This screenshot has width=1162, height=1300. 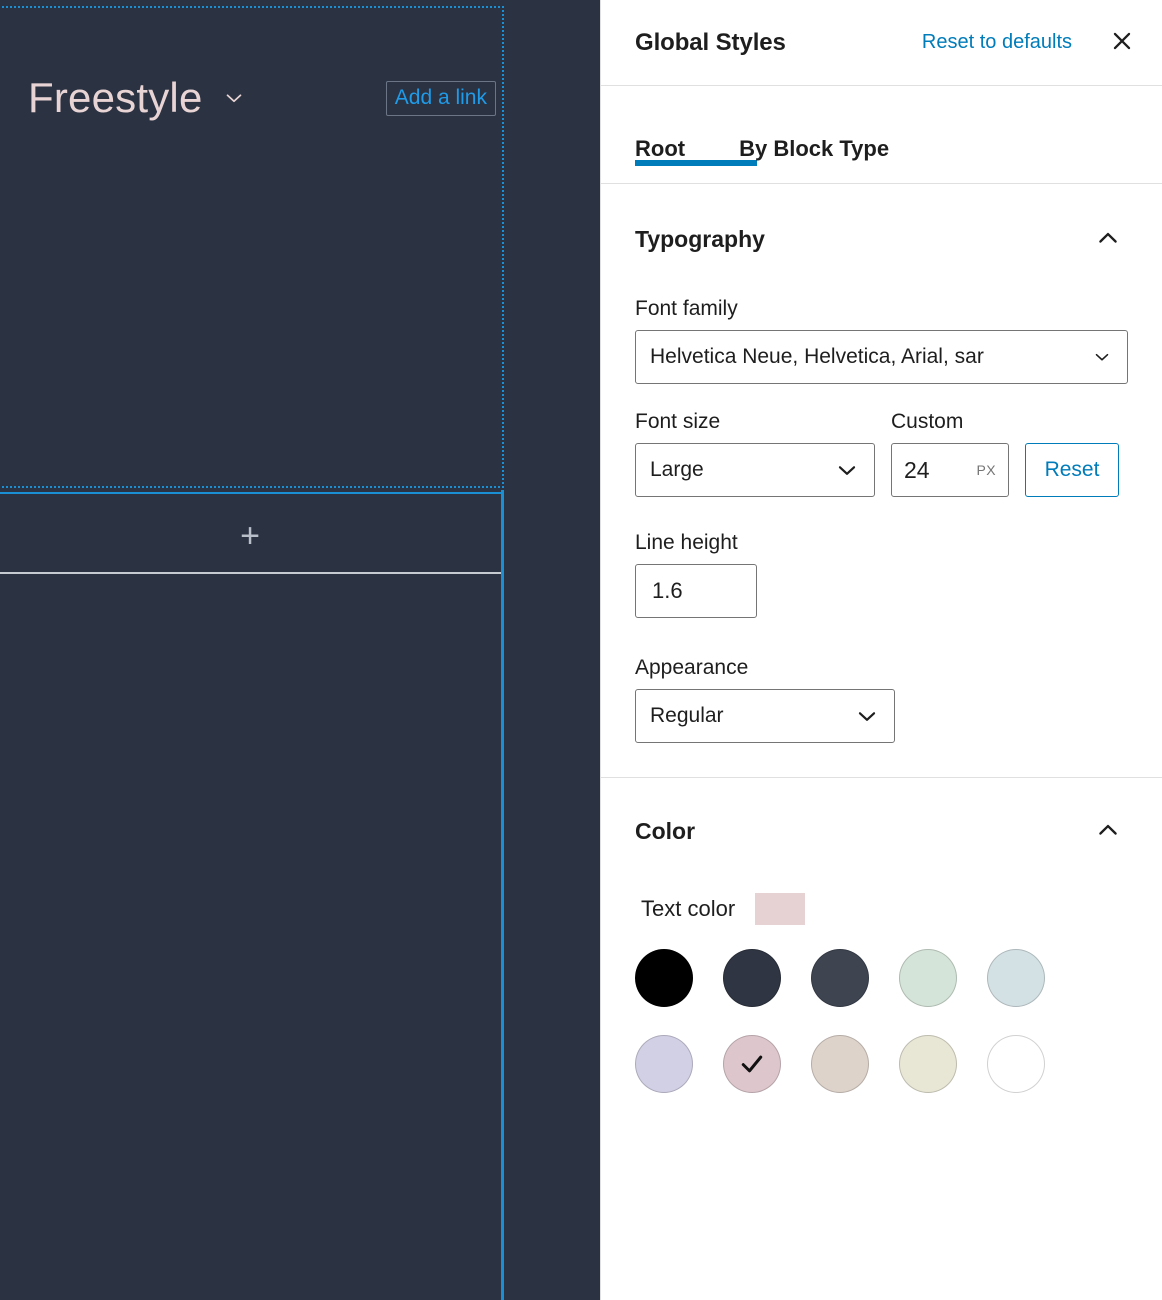 I want to click on appearance-select: Regular, so click(x=765, y=716).